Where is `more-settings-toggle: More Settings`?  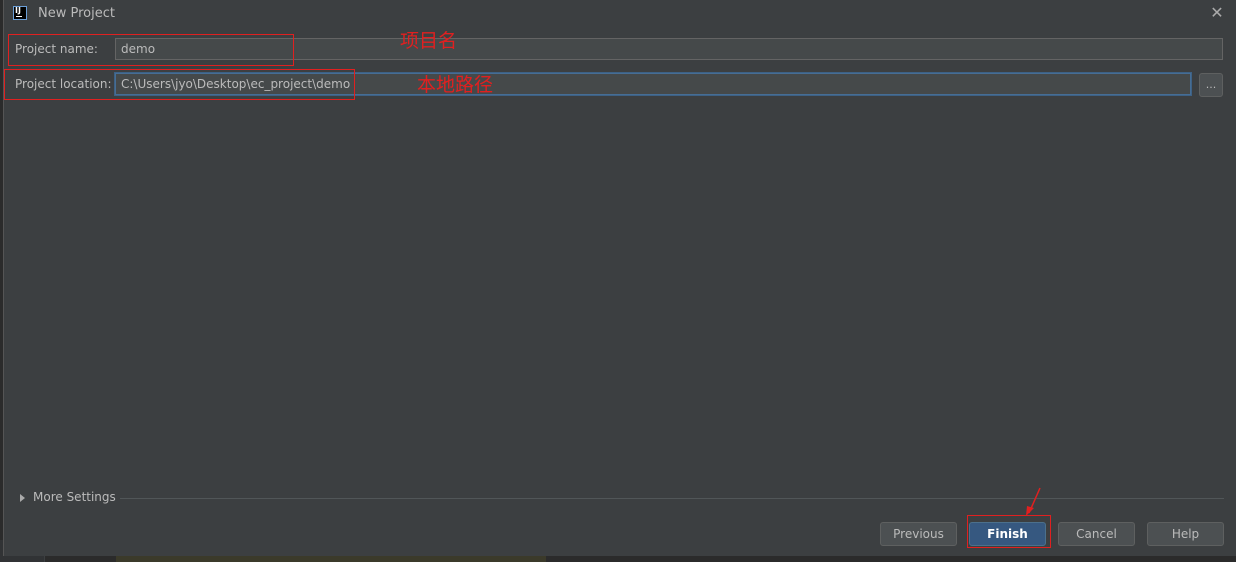 more-settings-toggle: More Settings is located at coordinates (68, 497).